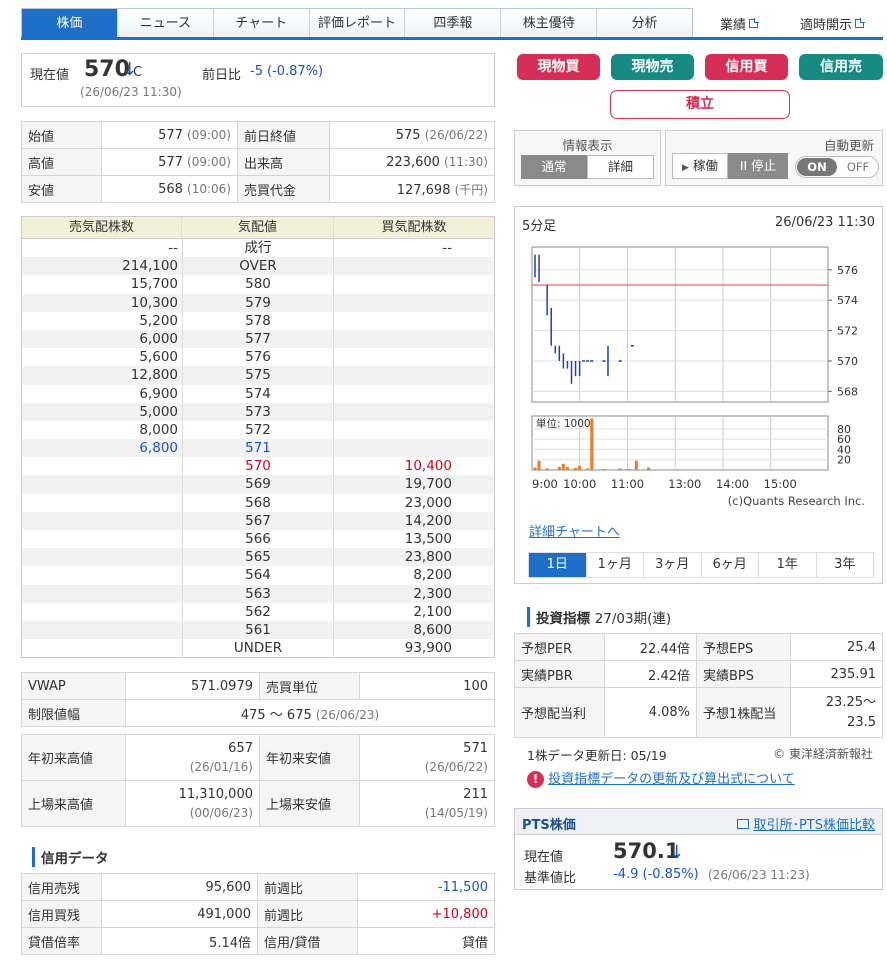  What do you see at coordinates (428, 520) in the screenshot?
I see `buy-qty: 14,200` at bounding box center [428, 520].